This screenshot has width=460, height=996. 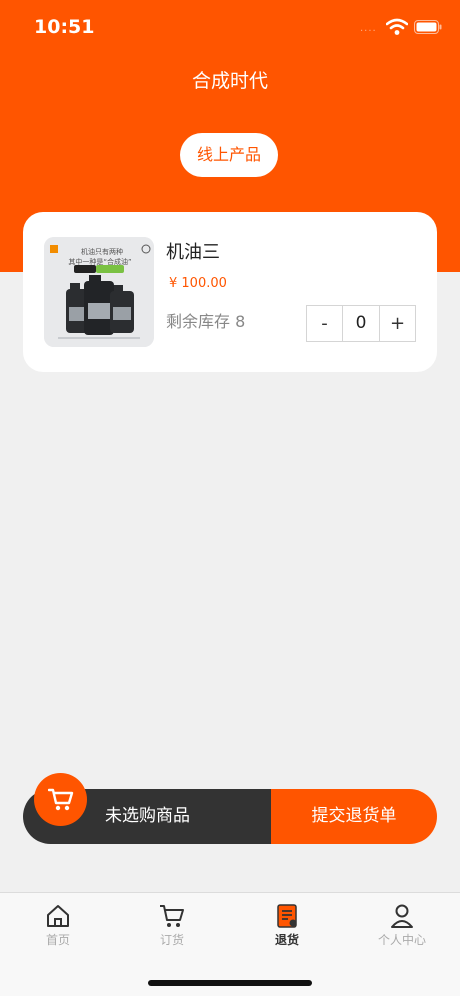 What do you see at coordinates (57, 940) in the screenshot?
I see `tab-home-label: 首页` at bounding box center [57, 940].